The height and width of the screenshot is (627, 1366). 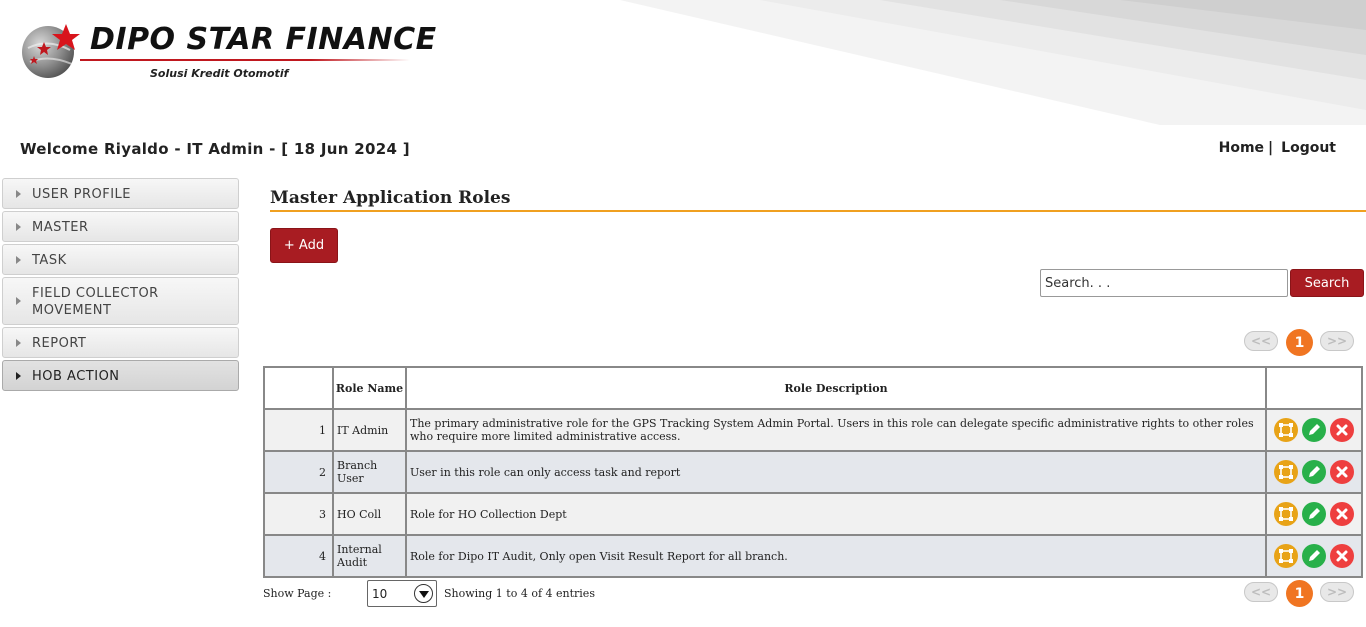 I want to click on top-links: Home | Logout, so click(x=1277, y=148).